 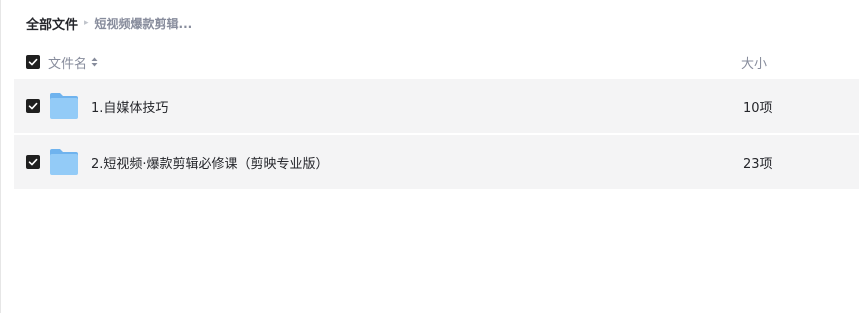 What do you see at coordinates (52, 23) in the screenshot?
I see `breadcrumb-root: 全部文件` at bounding box center [52, 23].